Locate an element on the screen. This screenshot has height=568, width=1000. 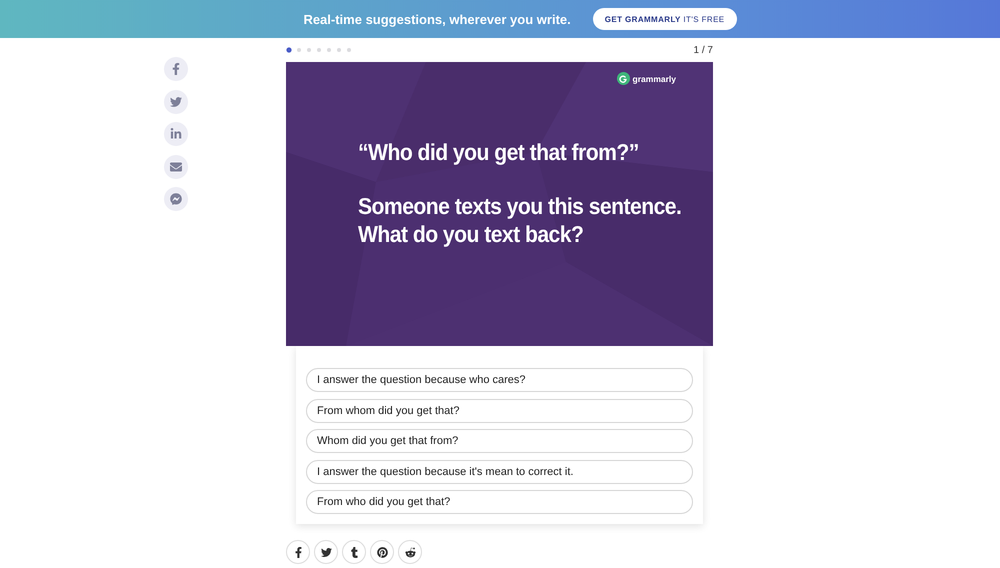
logo-text: grammarly is located at coordinates (654, 79).